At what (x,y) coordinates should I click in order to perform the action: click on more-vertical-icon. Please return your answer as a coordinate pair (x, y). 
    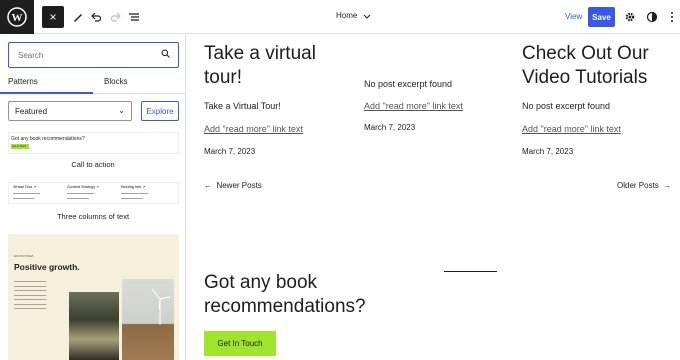
    Looking at the image, I should click on (672, 17).